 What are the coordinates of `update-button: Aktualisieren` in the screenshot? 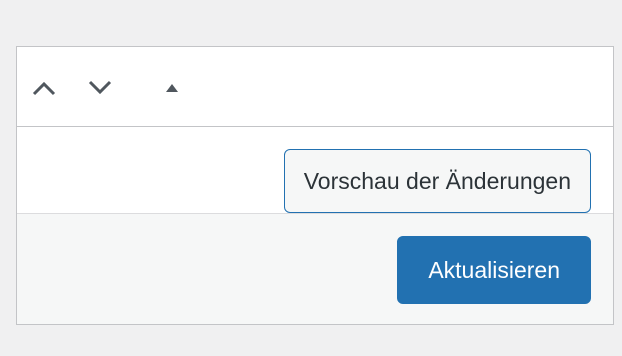 It's located at (494, 270).